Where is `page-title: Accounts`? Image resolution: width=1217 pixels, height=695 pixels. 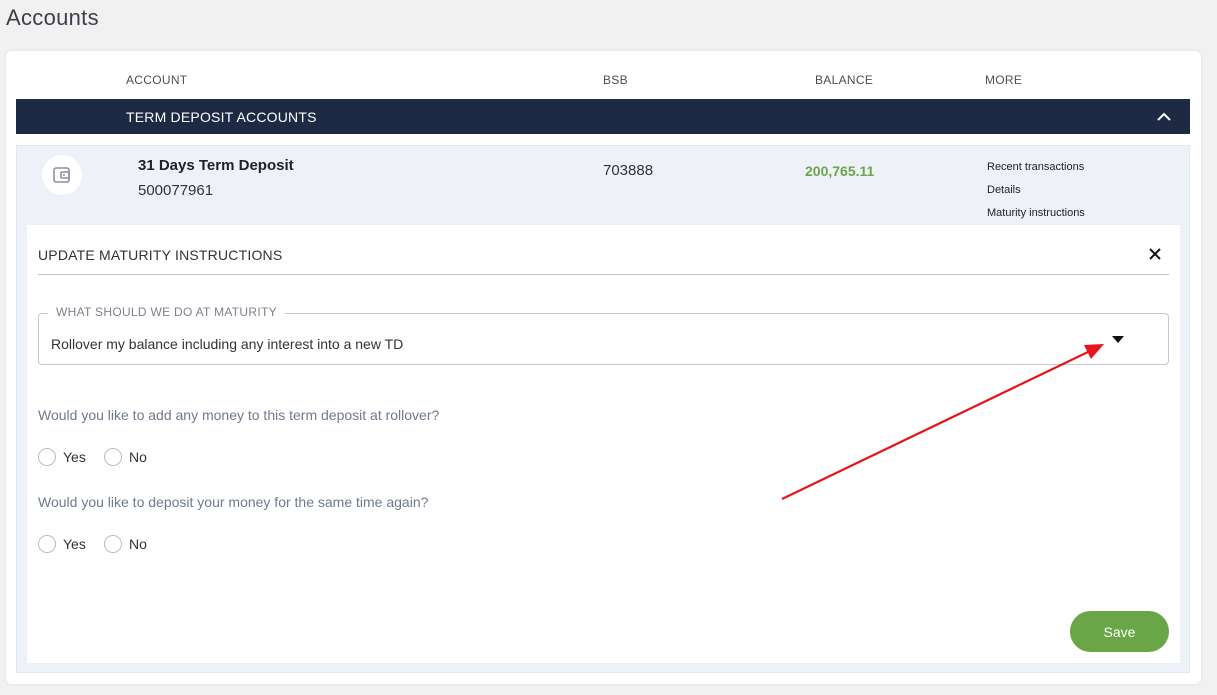
page-title: Accounts is located at coordinates (52, 17).